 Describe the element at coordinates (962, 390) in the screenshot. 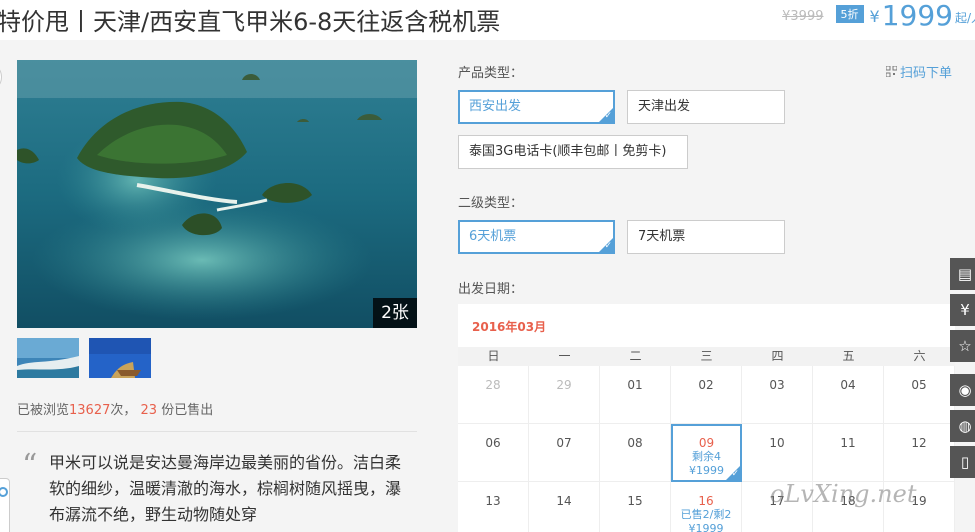

I see `weibo-icon: ◉` at that location.